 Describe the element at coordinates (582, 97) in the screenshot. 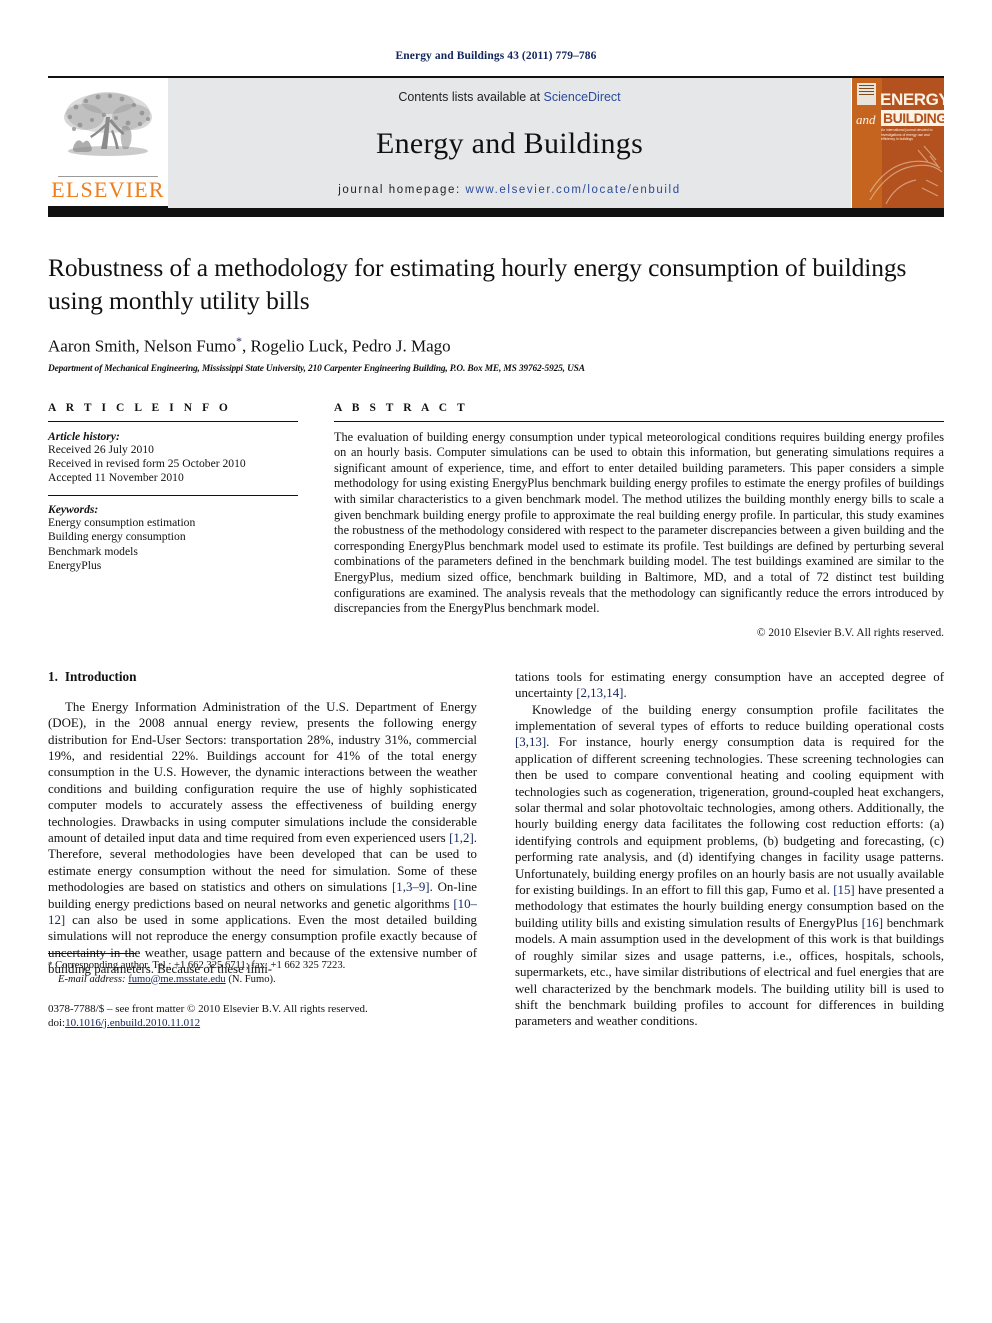

I see `sciencedirect-link: ScienceDirect` at that location.